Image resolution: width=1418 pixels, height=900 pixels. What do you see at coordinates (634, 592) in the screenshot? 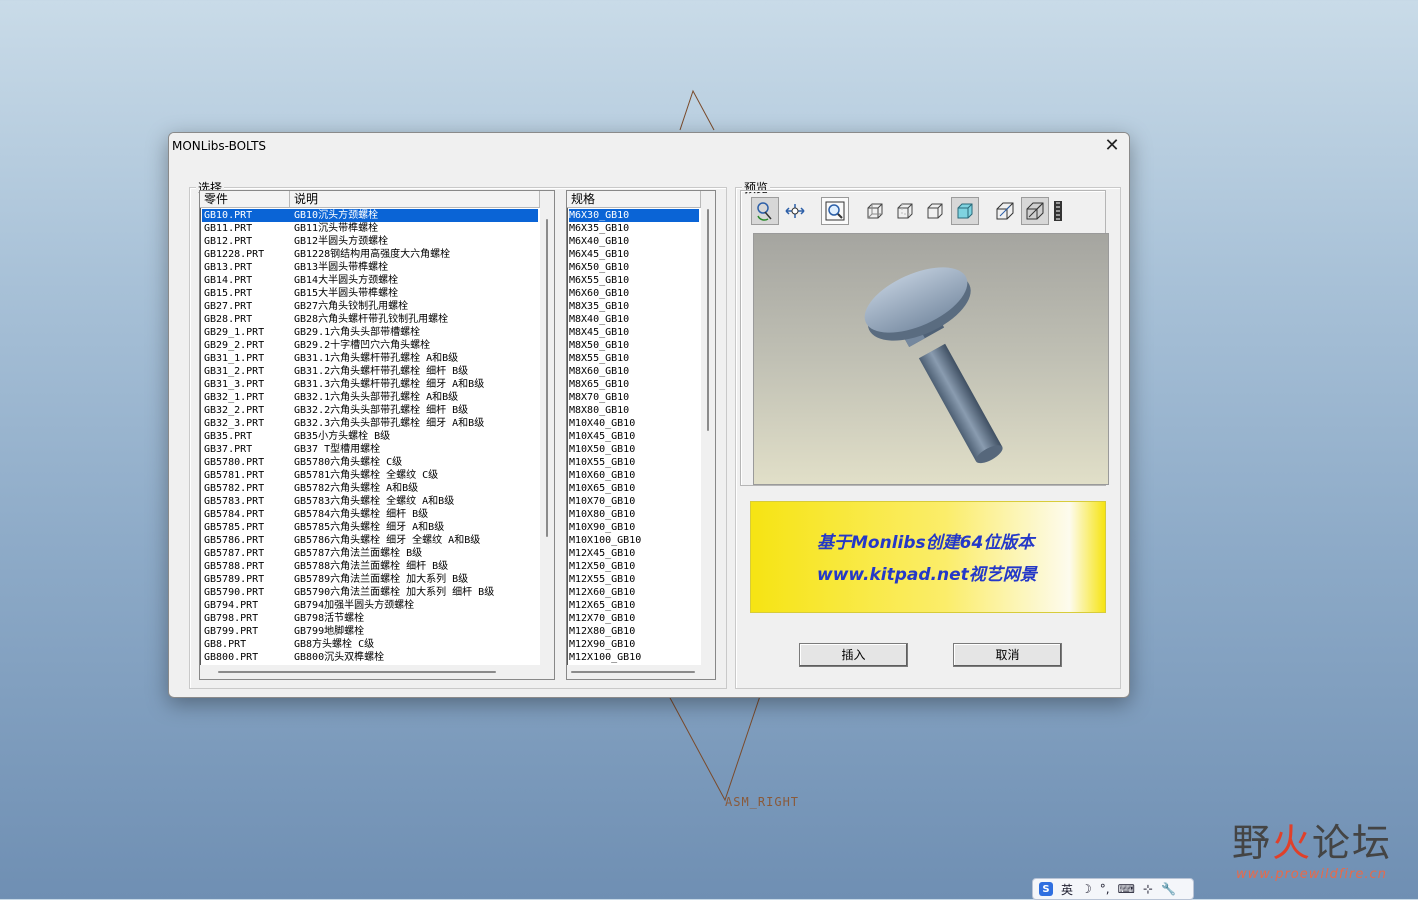
I see `spec-list-row: M12X60_GB10` at bounding box center [634, 592].